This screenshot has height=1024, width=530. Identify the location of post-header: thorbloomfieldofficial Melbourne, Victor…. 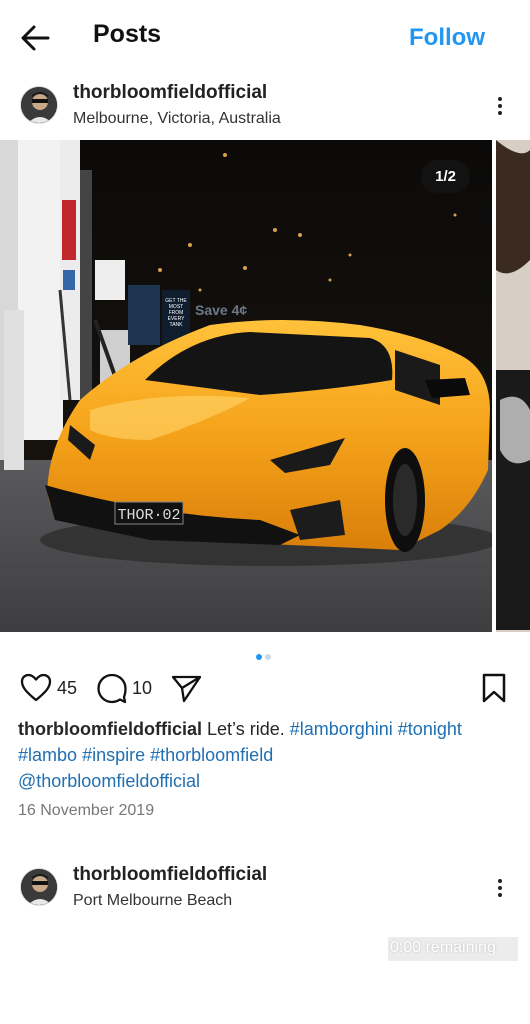
(265, 107).